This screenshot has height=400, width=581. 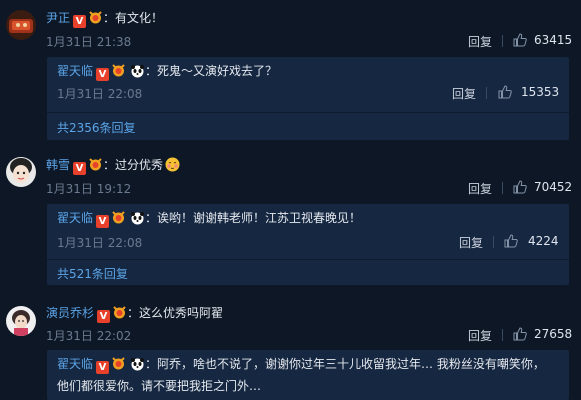 I want to click on comment-text: ：这么优秀吗阿翟, so click(x=175, y=313).